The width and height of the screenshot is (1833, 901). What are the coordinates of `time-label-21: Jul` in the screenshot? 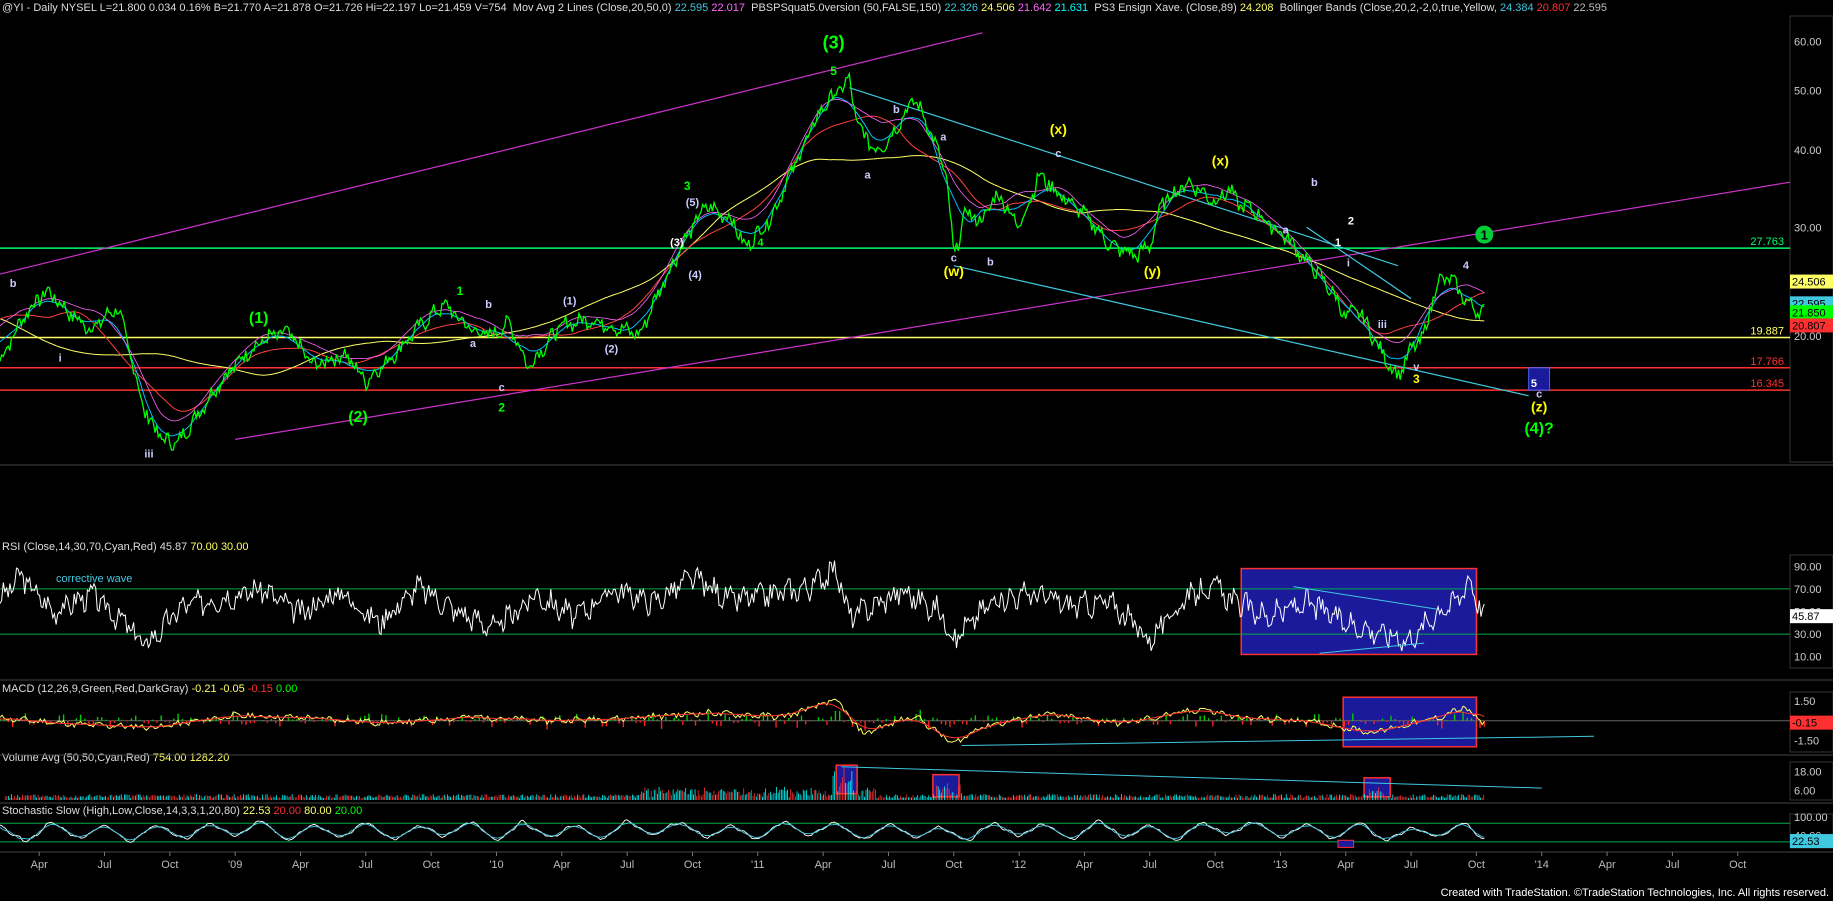 It's located at (1411, 865).